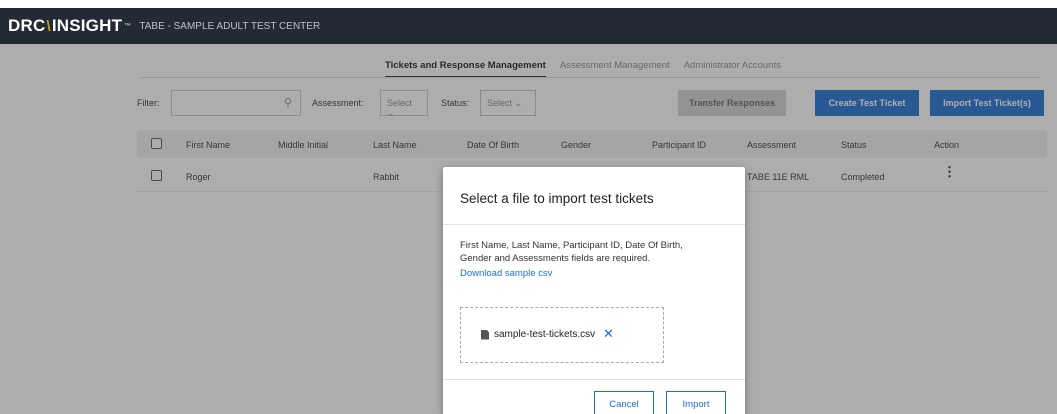 This screenshot has height=414, width=1057. I want to click on file-drop-zone: sample-test-tickets.csv ✕, so click(562, 335).